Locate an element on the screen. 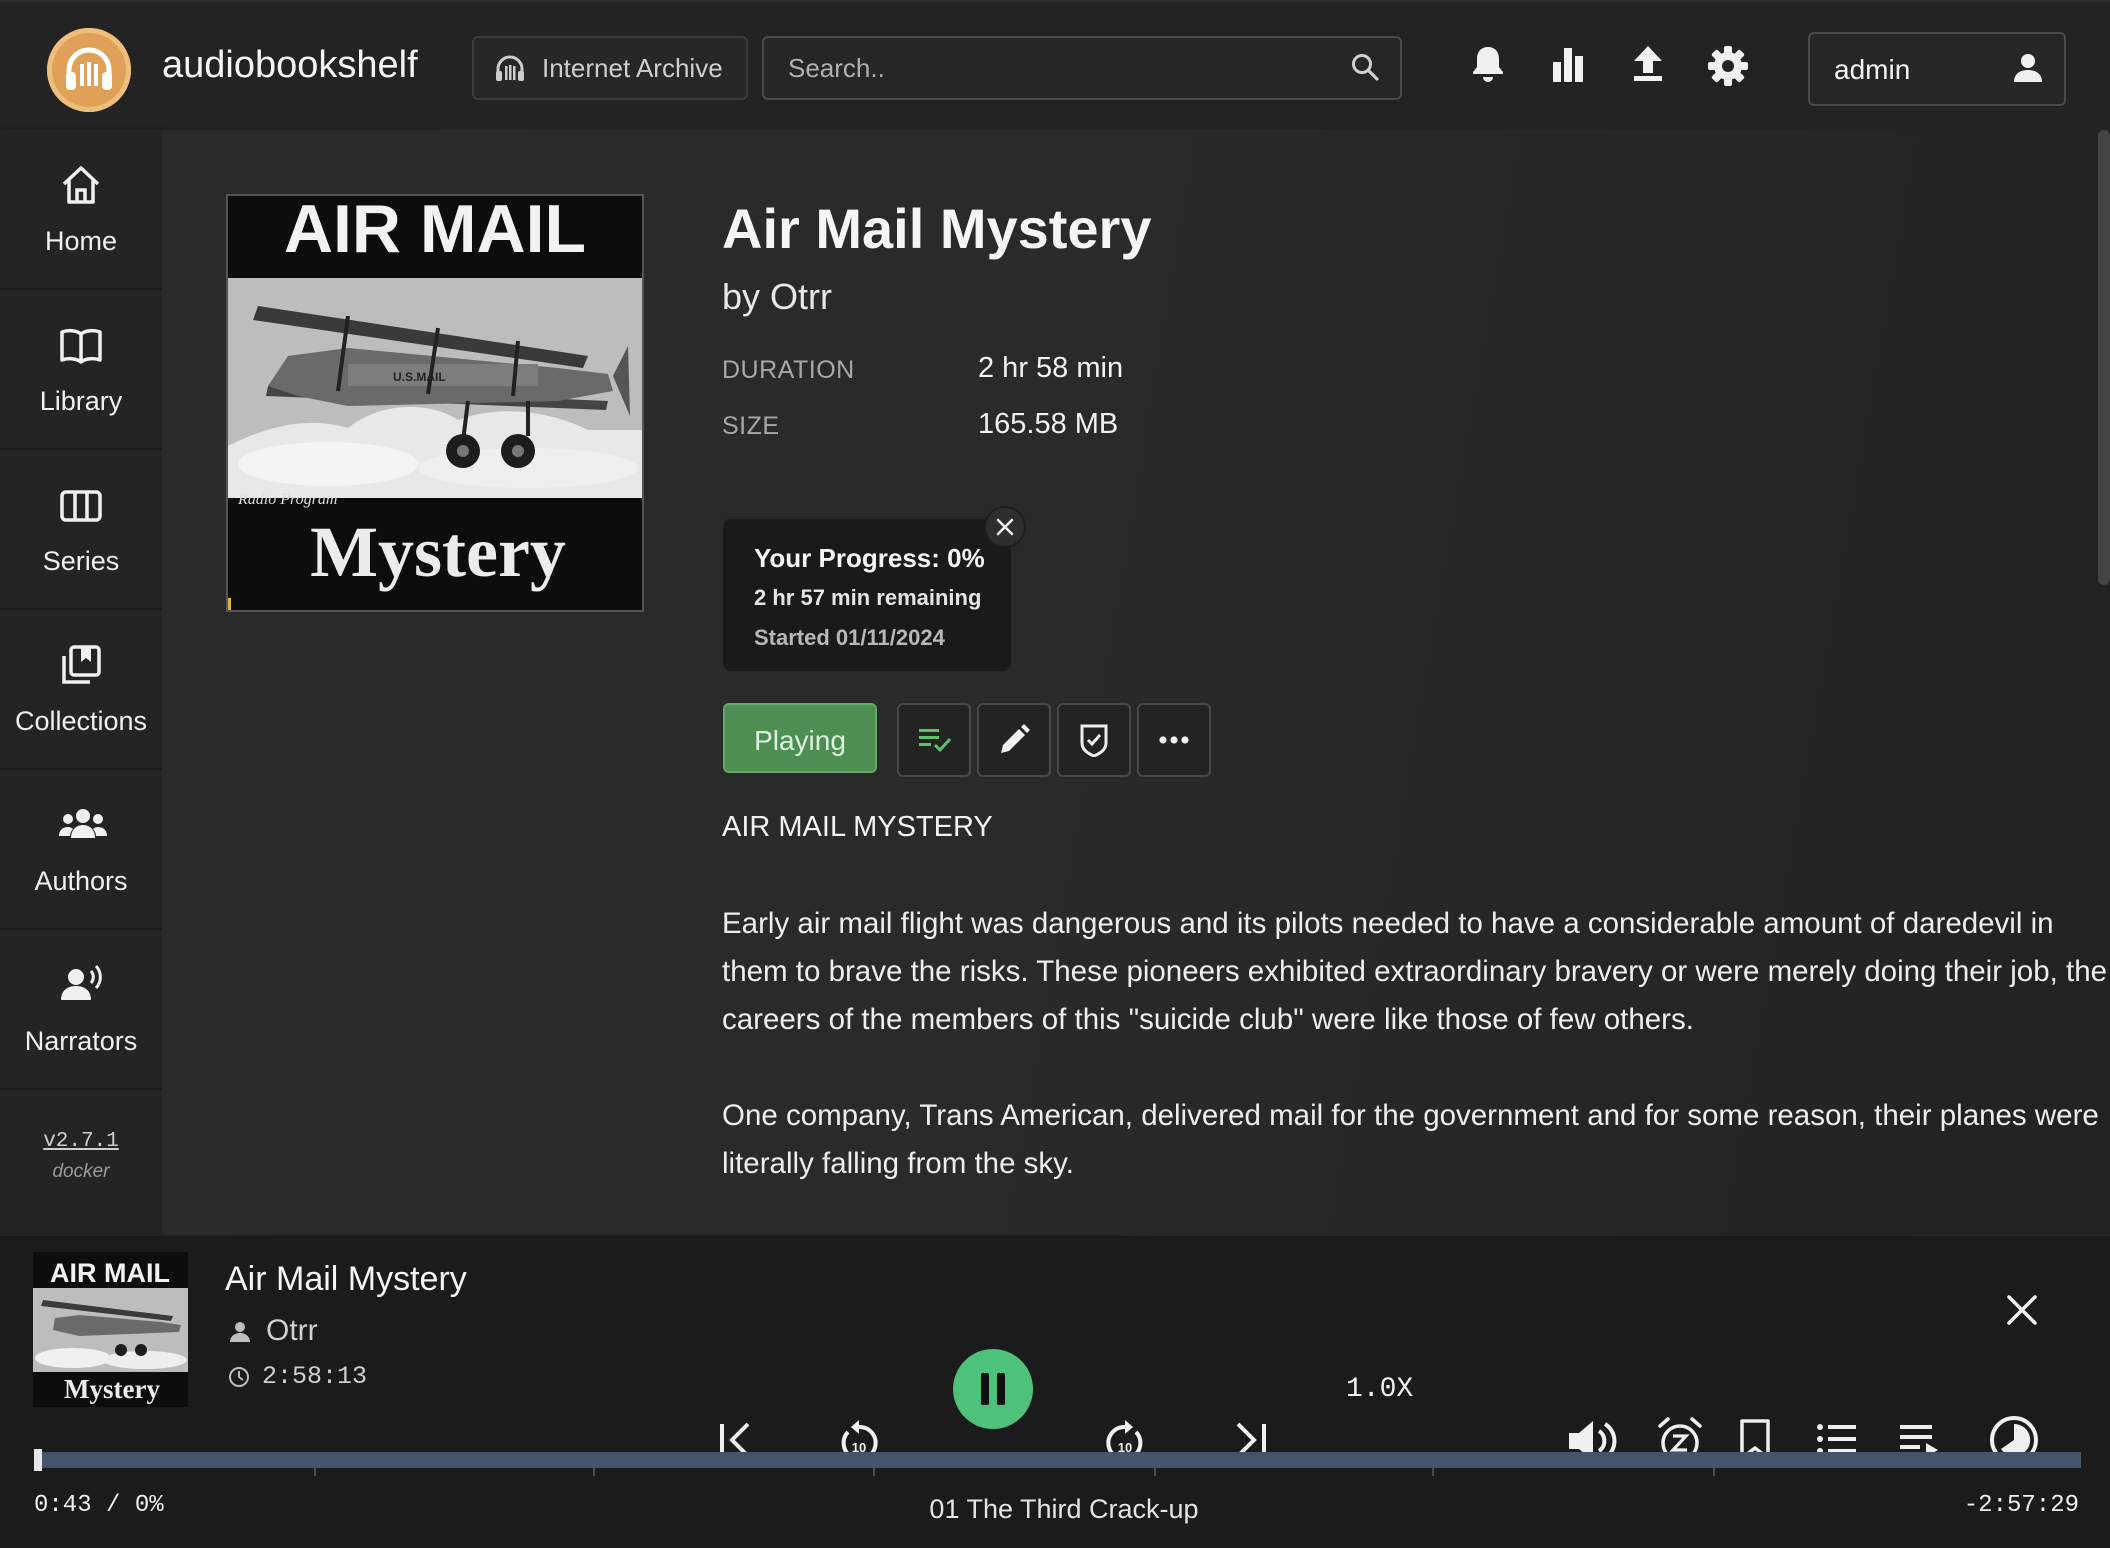 The height and width of the screenshot is (1548, 2110). progress-remaining: 2 hr 57 min remaining is located at coordinates (868, 597).